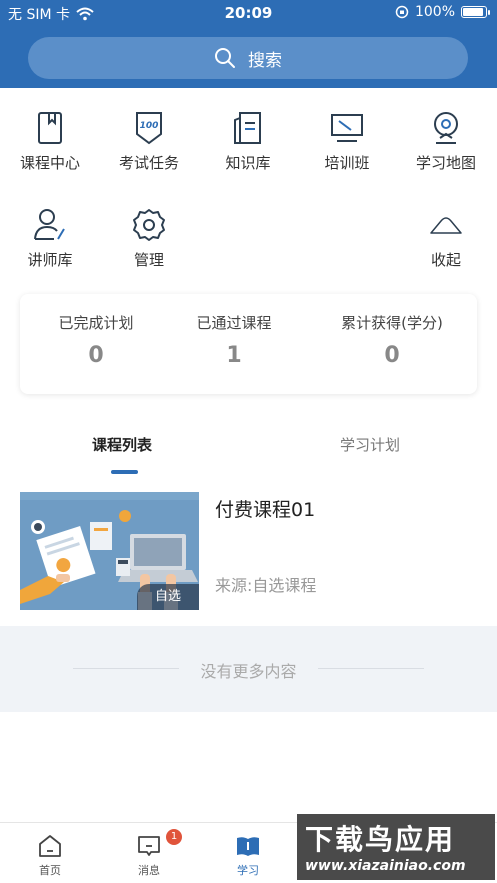  Describe the element at coordinates (50, 128) in the screenshot. I see `book-bookmark-icon` at that location.